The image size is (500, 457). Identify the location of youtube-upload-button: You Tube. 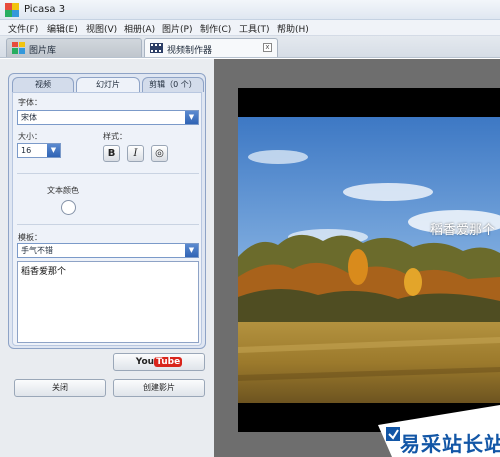
(159, 362).